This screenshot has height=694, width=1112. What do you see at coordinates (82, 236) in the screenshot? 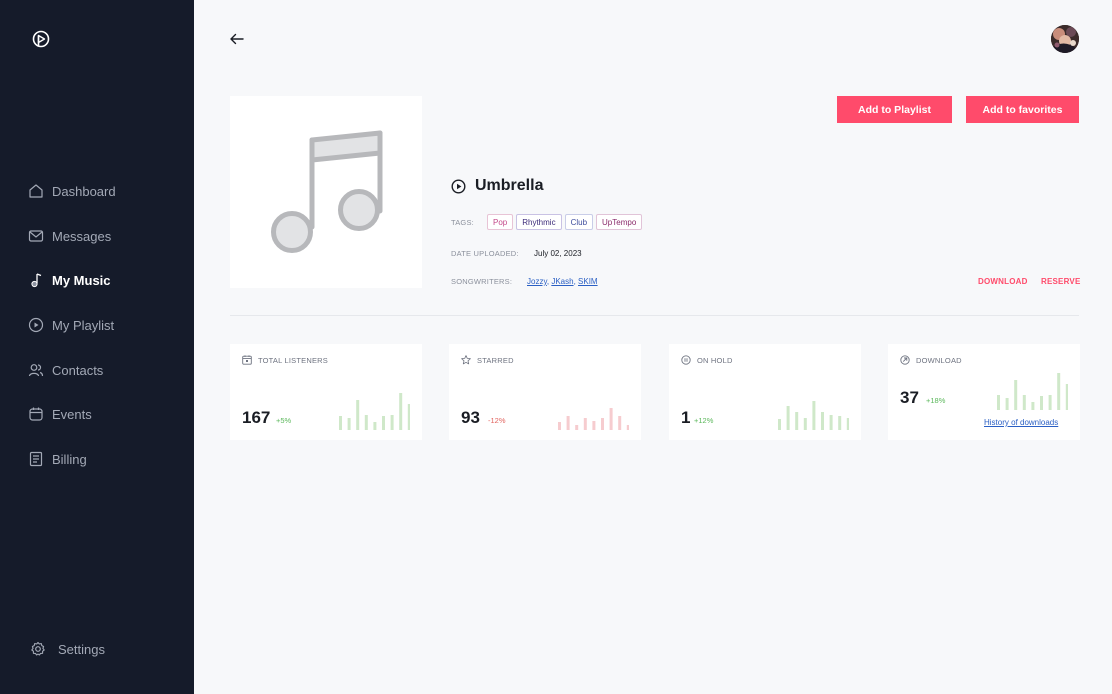
I see `sidebar-item-label: Messages` at bounding box center [82, 236].